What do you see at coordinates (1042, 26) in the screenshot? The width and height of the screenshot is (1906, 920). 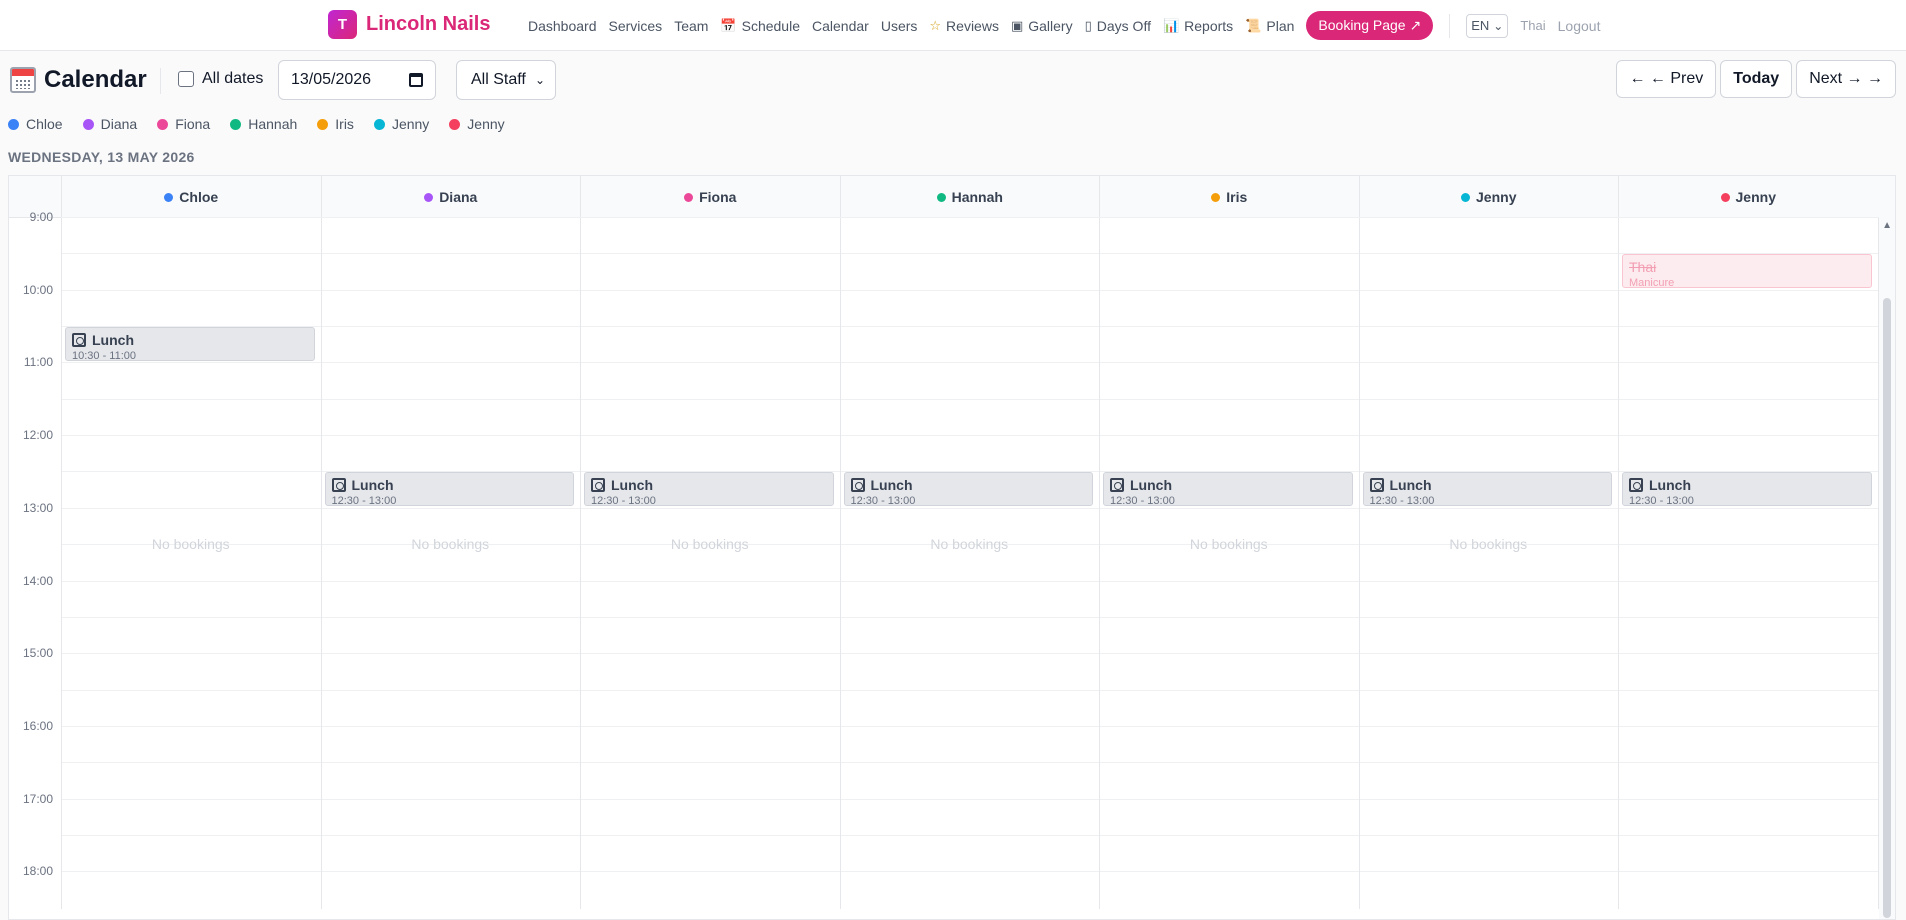 I see `nav-link-gallery: ▣ Gallery` at bounding box center [1042, 26].